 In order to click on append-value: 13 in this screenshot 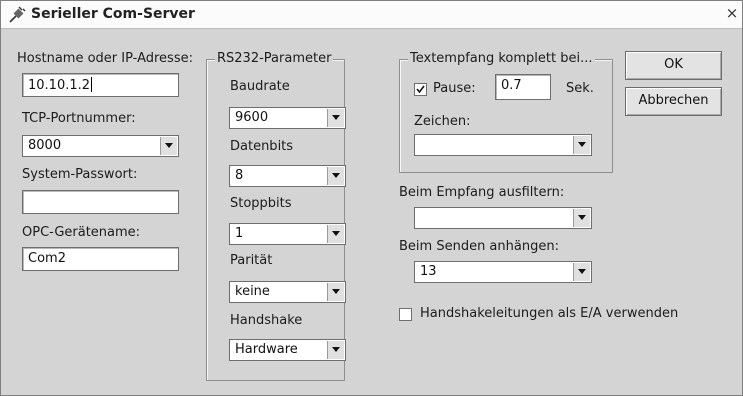, I will do `click(428, 271)`.